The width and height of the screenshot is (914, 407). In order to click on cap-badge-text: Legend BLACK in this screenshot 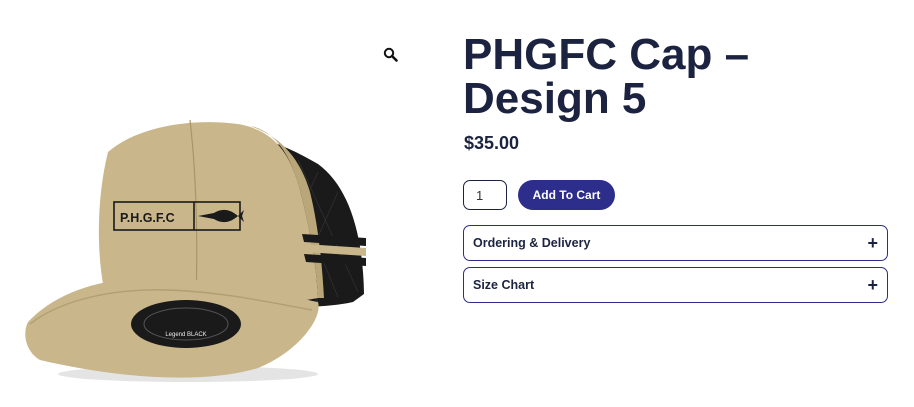, I will do `click(185, 335)`.